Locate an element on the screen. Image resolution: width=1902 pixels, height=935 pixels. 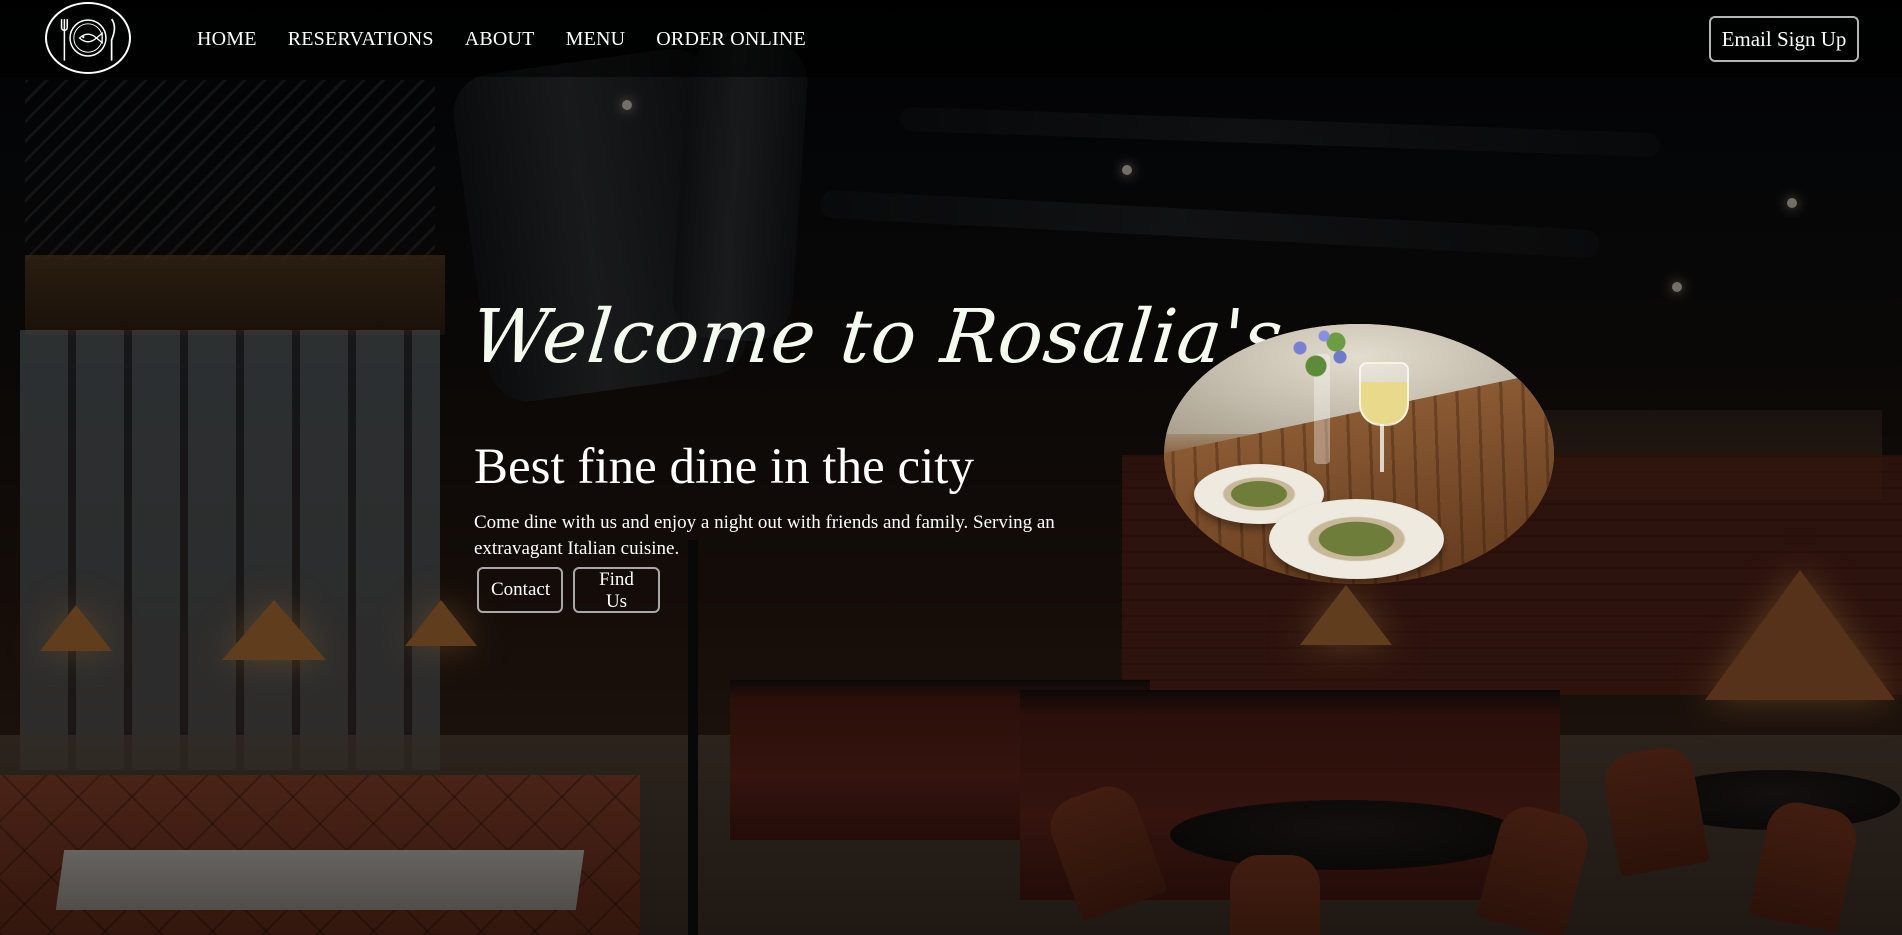
nav-home: HOME is located at coordinates (227, 39).